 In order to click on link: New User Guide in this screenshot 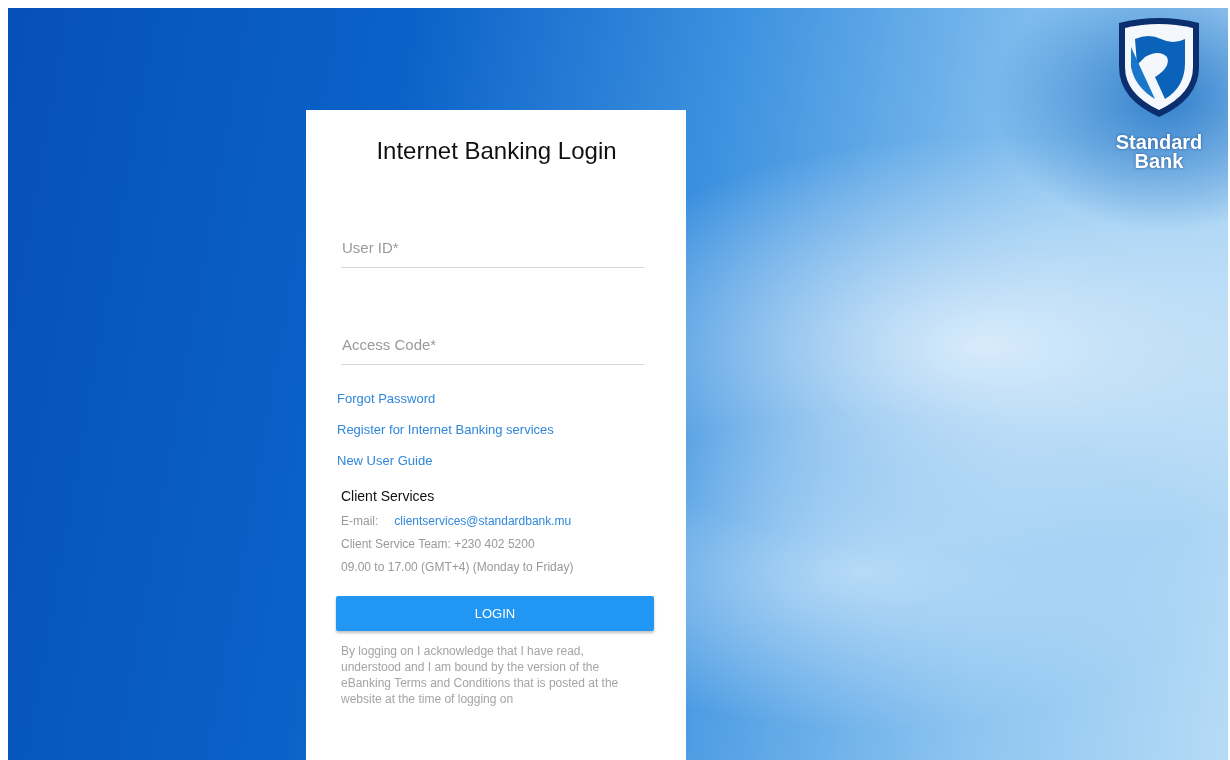, I will do `click(385, 460)`.